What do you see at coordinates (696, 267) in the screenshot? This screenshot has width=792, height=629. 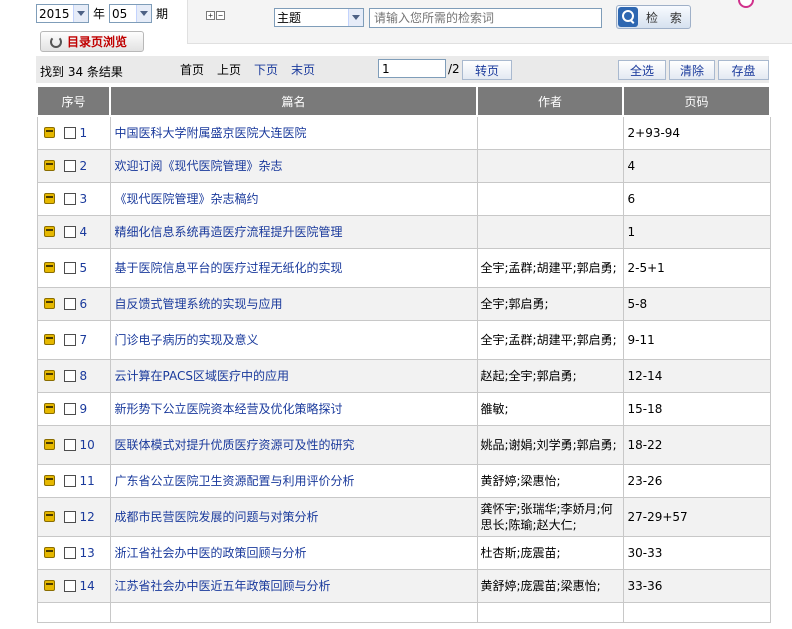 I see `pages-cell: 2-5+1` at bounding box center [696, 267].